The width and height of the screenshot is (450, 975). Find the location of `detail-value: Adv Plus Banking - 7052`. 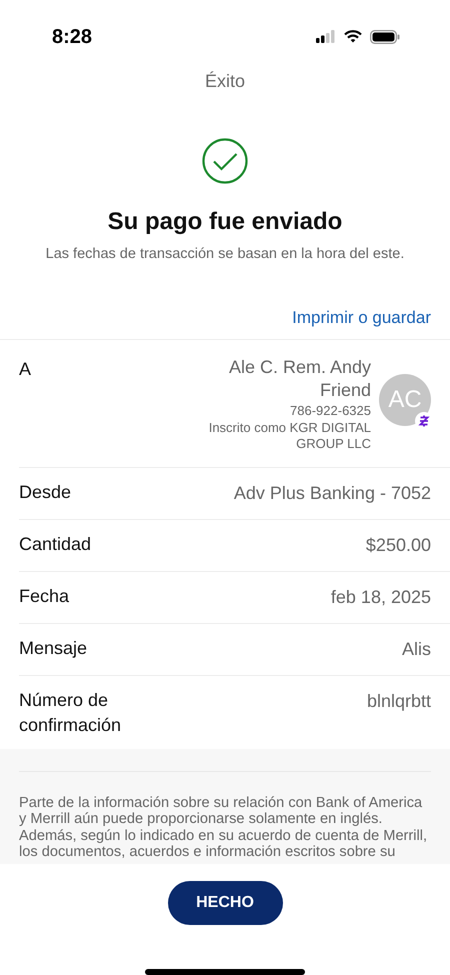

detail-value: Adv Plus Banking - 7052 is located at coordinates (332, 494).